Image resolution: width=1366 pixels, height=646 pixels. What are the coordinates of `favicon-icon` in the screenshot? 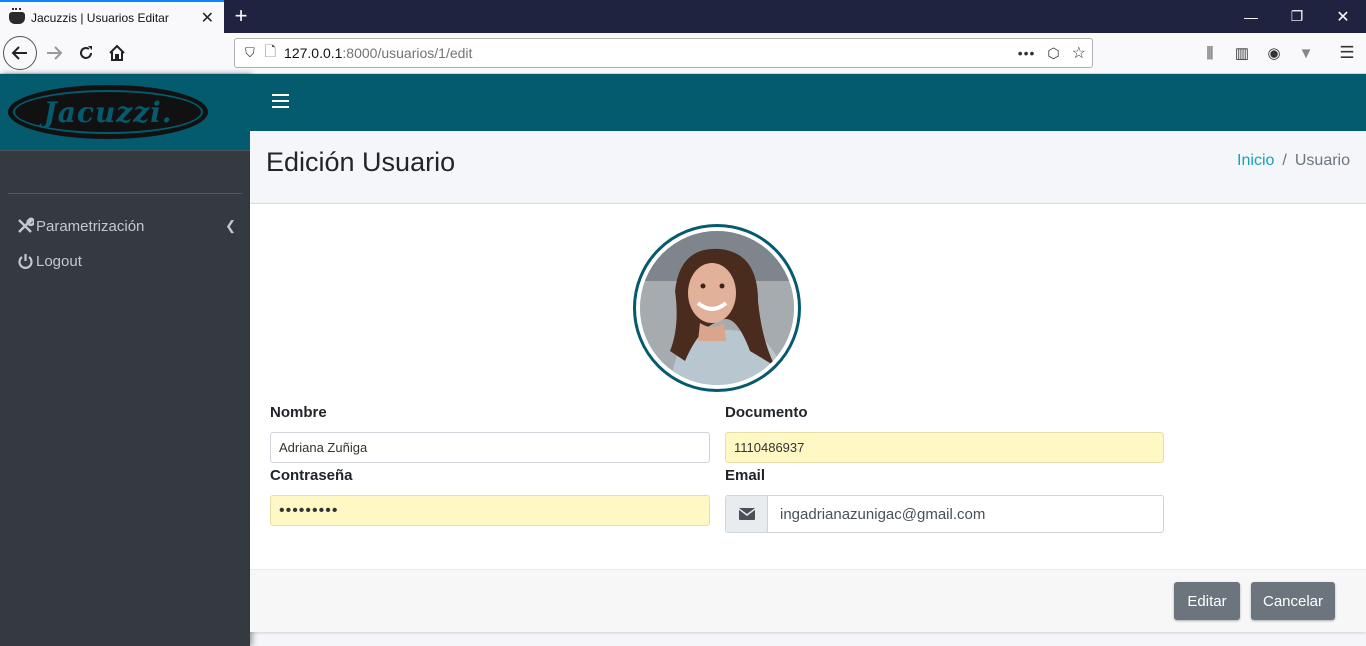 It's located at (17, 15).